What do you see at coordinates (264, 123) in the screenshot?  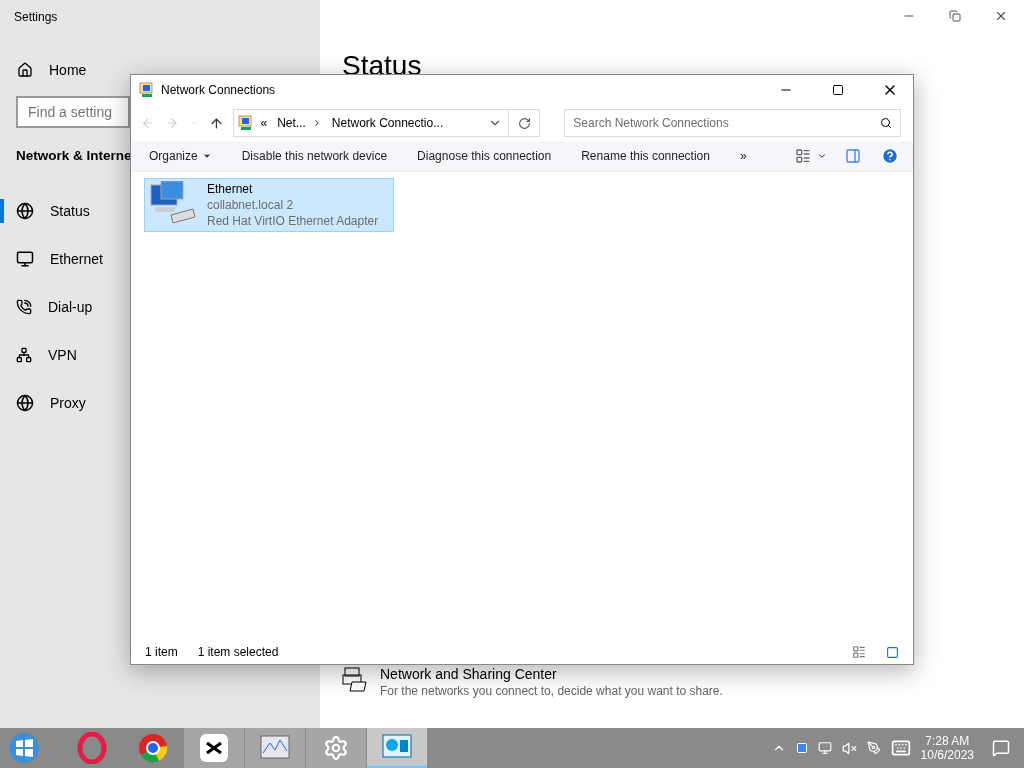 I see `overflow-mark: «` at bounding box center [264, 123].